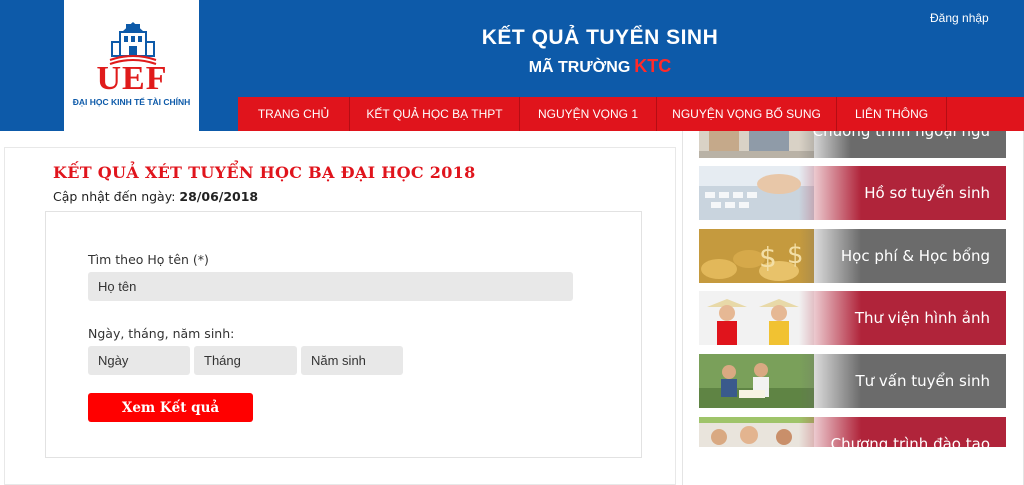 The image size is (1024, 485). I want to click on graduates-photo-icon, so click(756, 318).